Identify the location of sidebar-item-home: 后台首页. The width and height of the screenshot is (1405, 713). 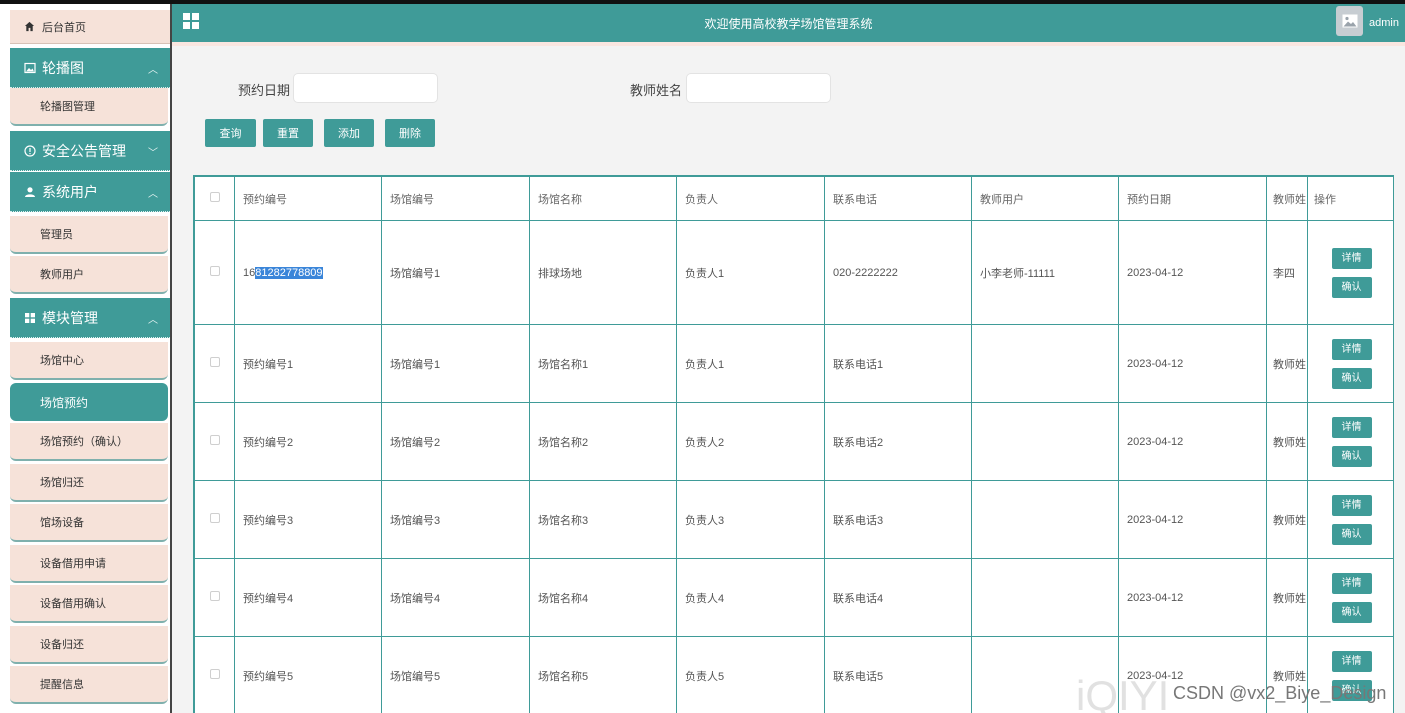
(90, 27).